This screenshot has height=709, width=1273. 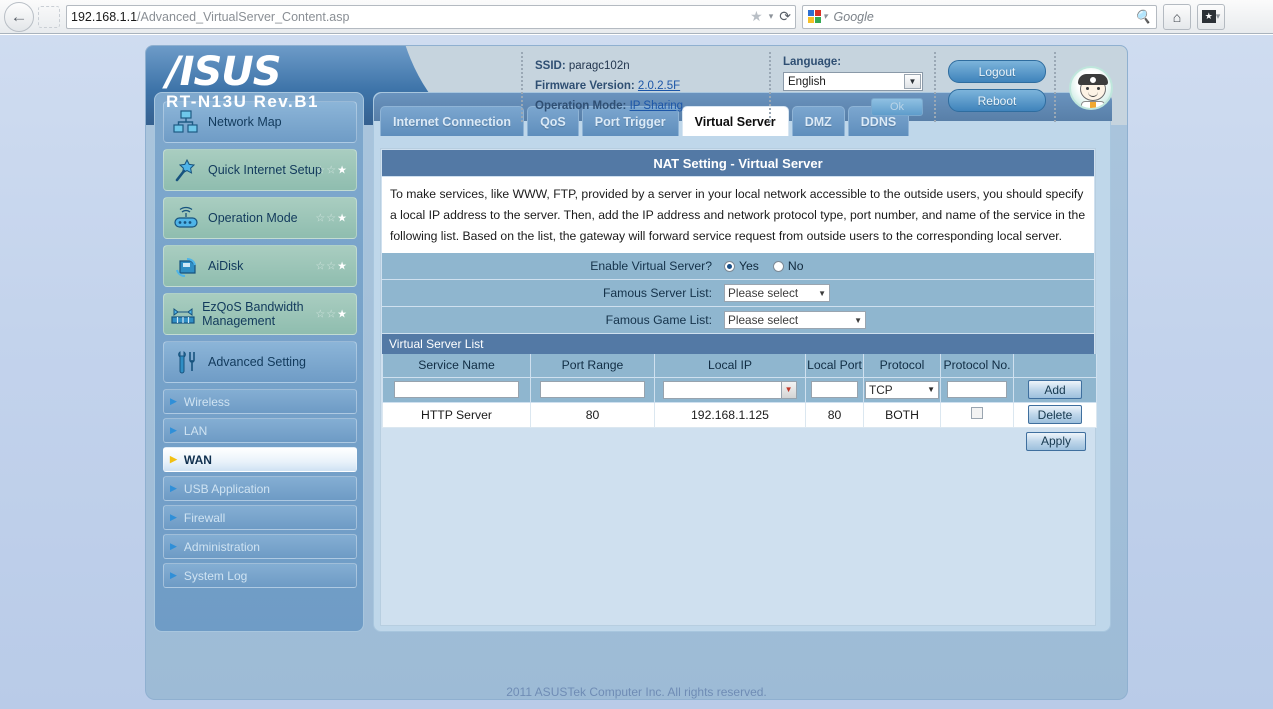 I want to click on cell-local-ip-input: ▼, so click(x=730, y=389).